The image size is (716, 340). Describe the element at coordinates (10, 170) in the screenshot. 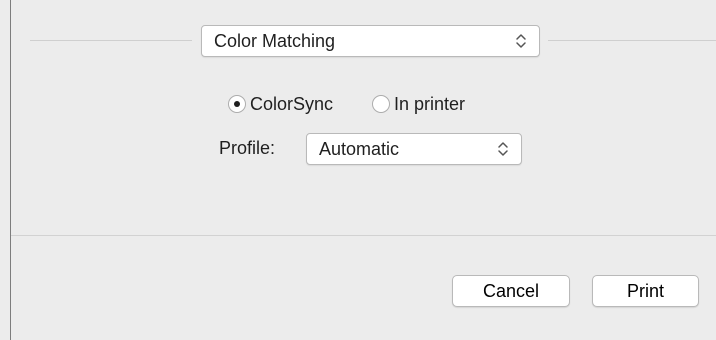

I see `window-left-border` at that location.